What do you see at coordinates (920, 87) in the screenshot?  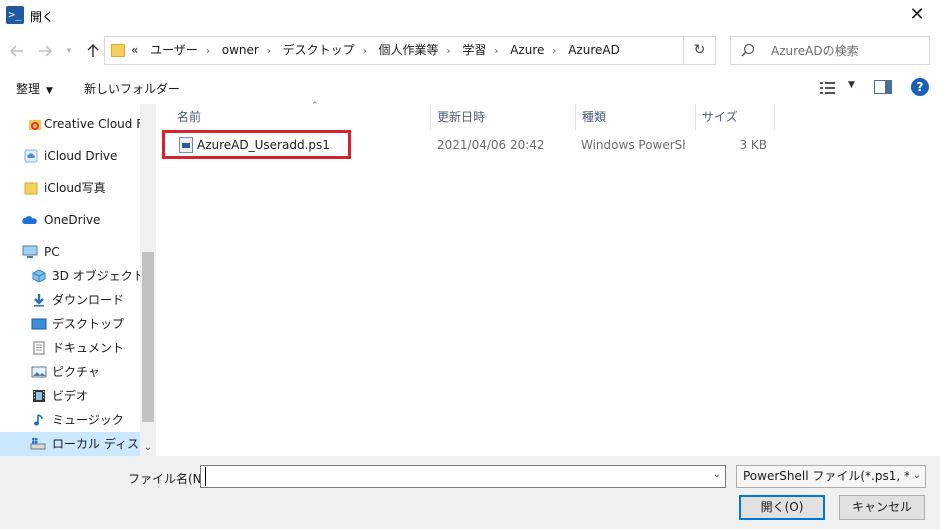 I see `help-button: ?` at bounding box center [920, 87].